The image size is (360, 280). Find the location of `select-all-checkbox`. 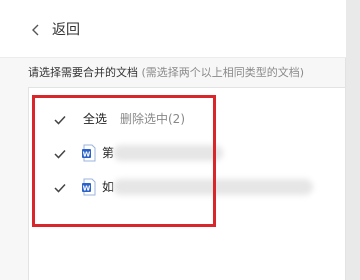

select-all-checkbox is located at coordinates (60, 119).